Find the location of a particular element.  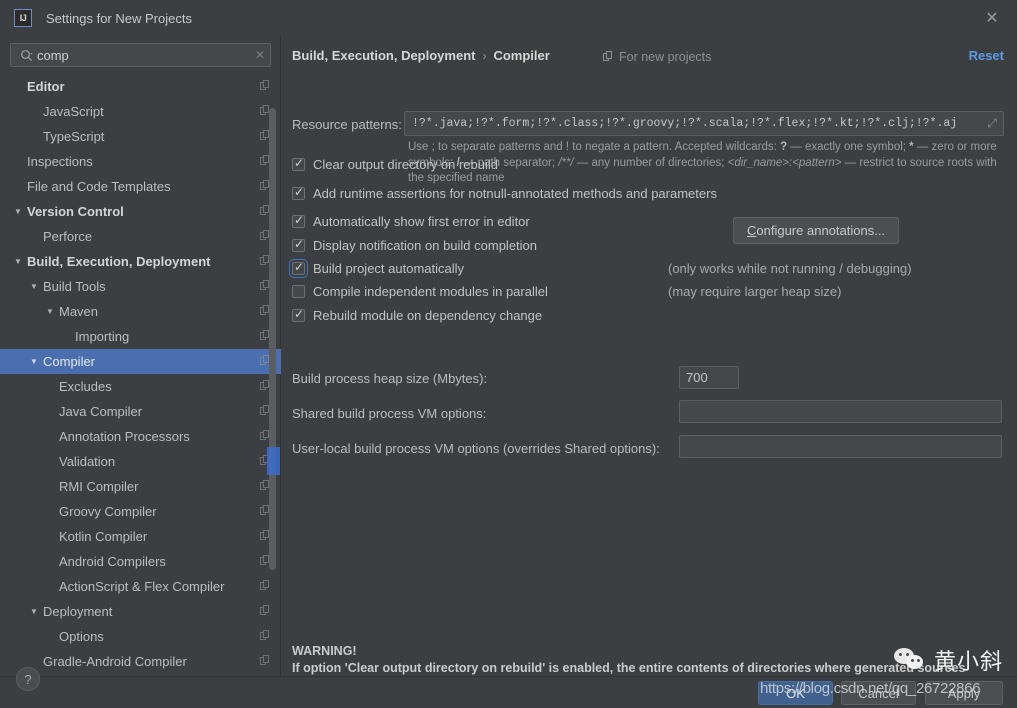

sidebar-item-label: Annotation Processors is located at coordinates (124, 436).